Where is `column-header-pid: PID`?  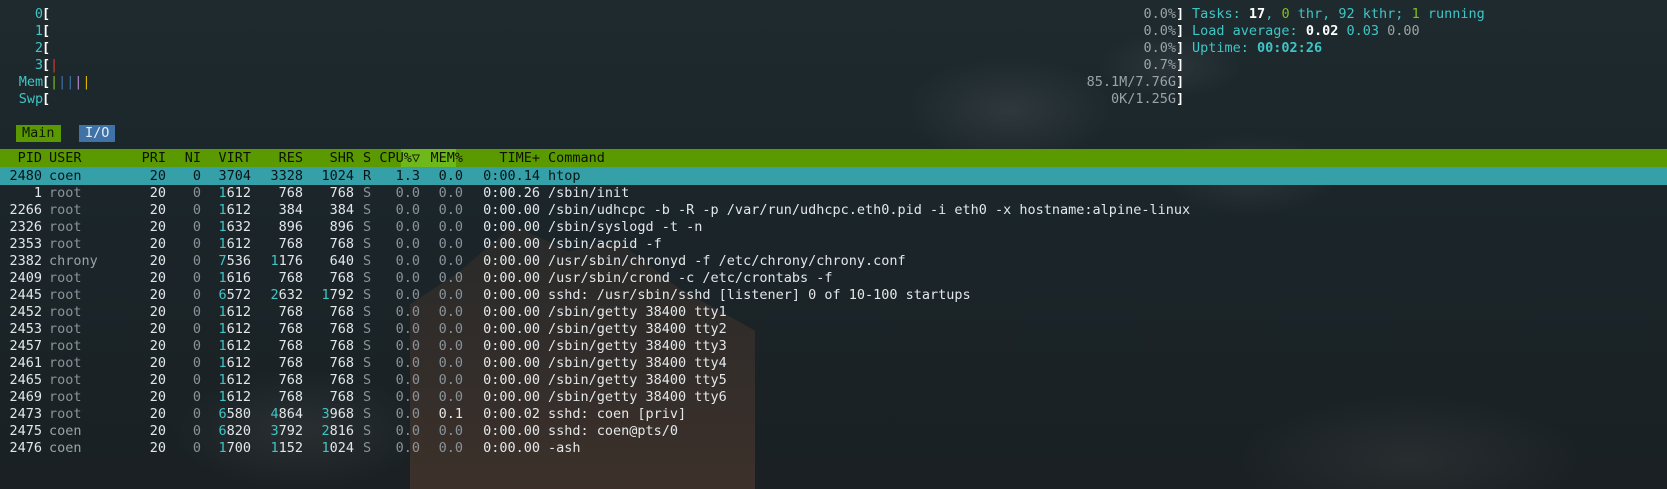 column-header-pid: PID is located at coordinates (30, 158).